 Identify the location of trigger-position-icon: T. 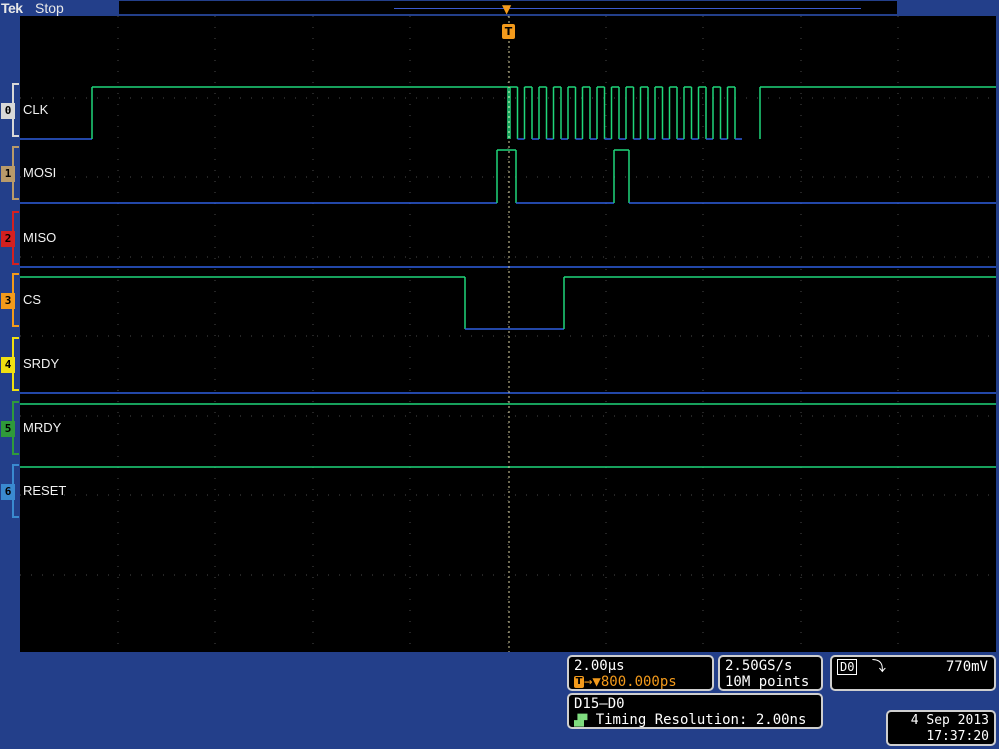
(579, 682).